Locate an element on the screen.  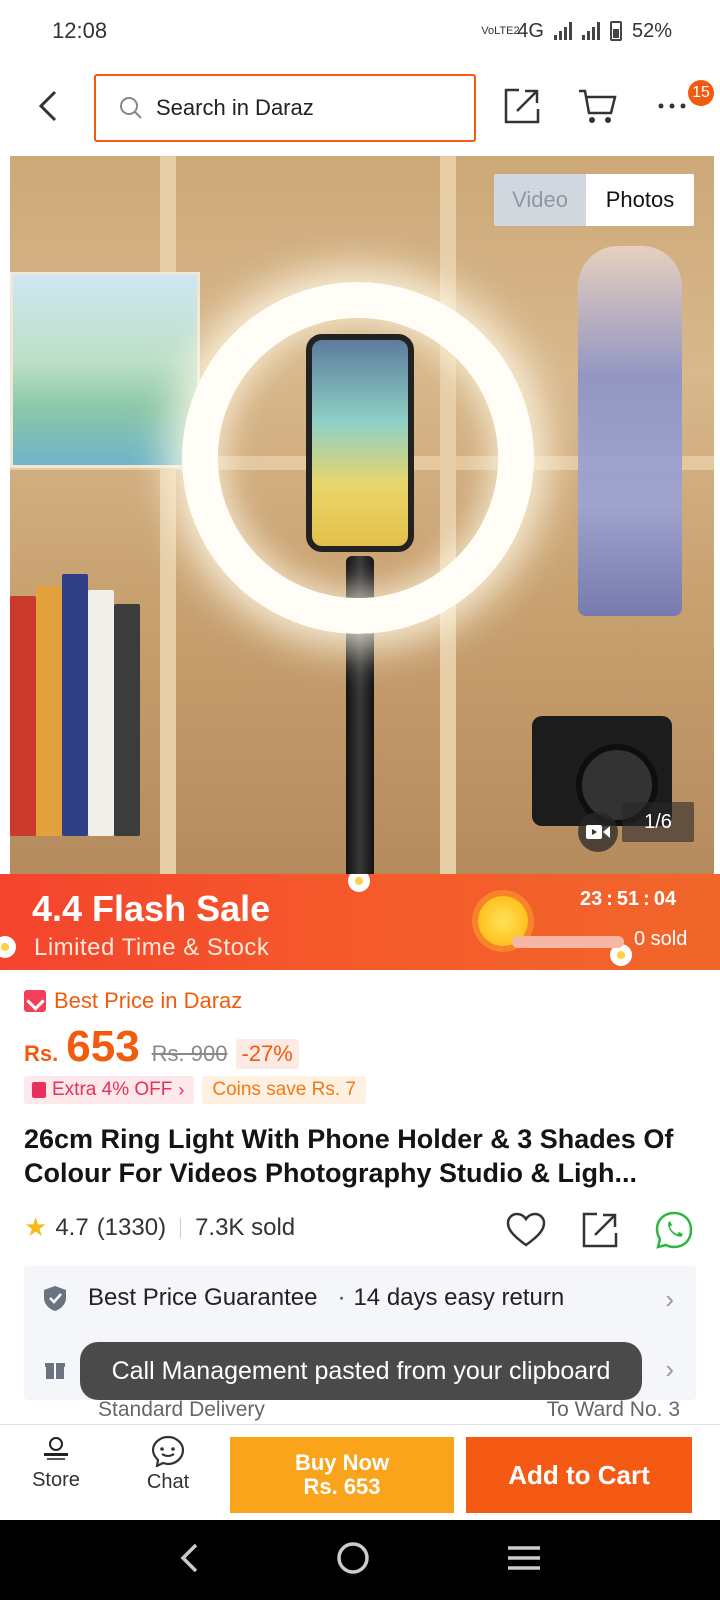
search-icon is located at coordinates (131, 108).